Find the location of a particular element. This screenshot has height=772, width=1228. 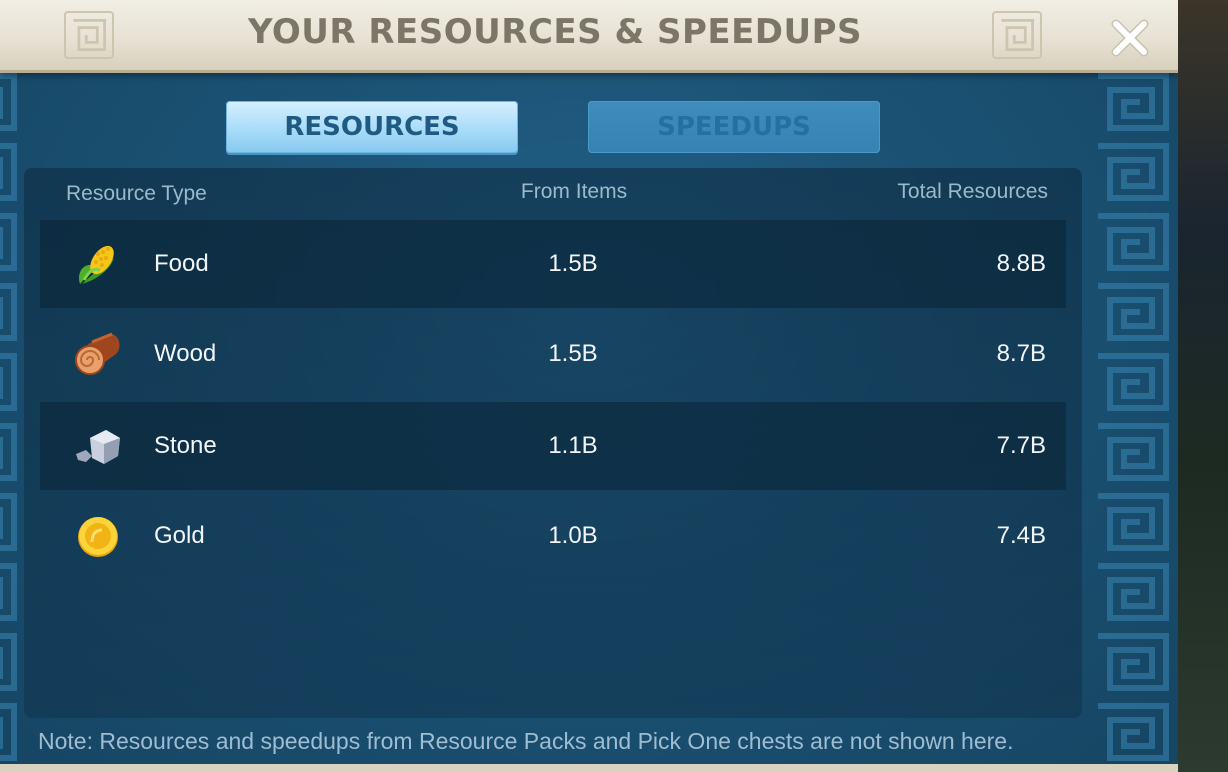

close-icon is located at coordinates (1130, 38).